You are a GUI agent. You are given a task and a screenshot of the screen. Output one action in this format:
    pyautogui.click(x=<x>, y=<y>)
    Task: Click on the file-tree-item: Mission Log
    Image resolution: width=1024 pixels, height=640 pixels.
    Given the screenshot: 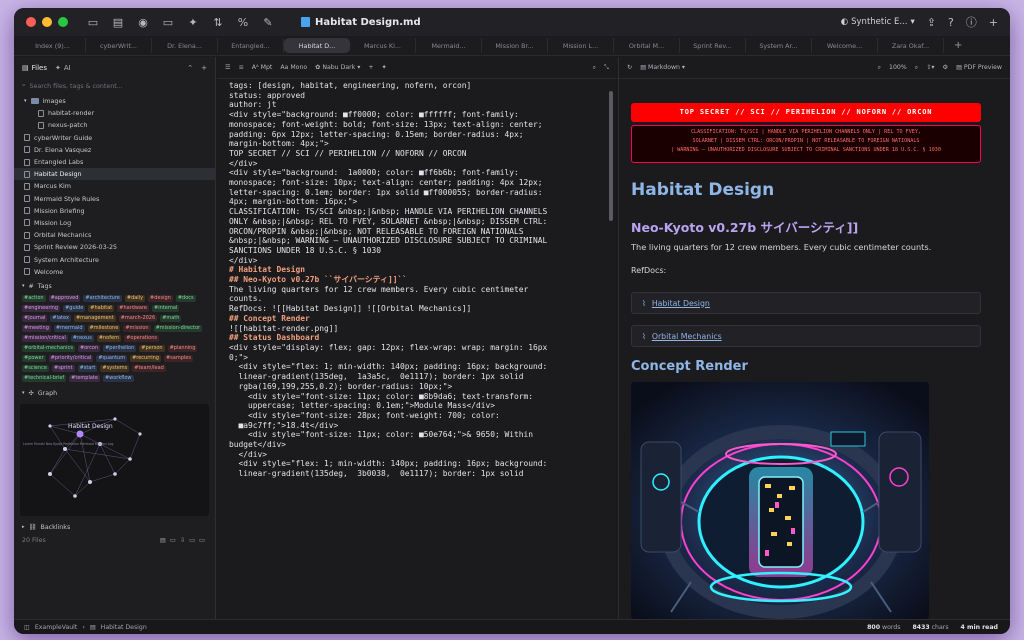 What is the action you would take?
    pyautogui.click(x=114, y=223)
    